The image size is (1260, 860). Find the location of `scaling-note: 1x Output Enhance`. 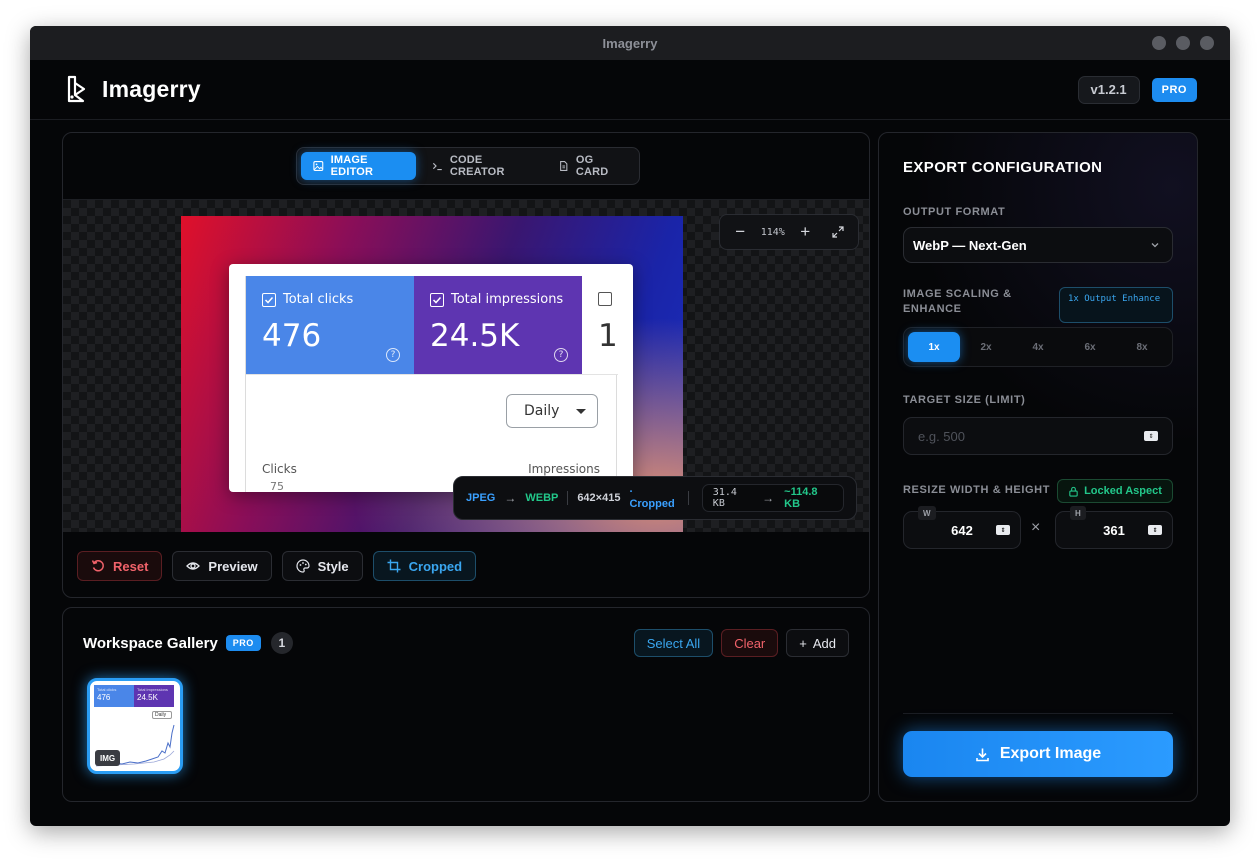

scaling-note: 1x Output Enhance is located at coordinates (1116, 305).